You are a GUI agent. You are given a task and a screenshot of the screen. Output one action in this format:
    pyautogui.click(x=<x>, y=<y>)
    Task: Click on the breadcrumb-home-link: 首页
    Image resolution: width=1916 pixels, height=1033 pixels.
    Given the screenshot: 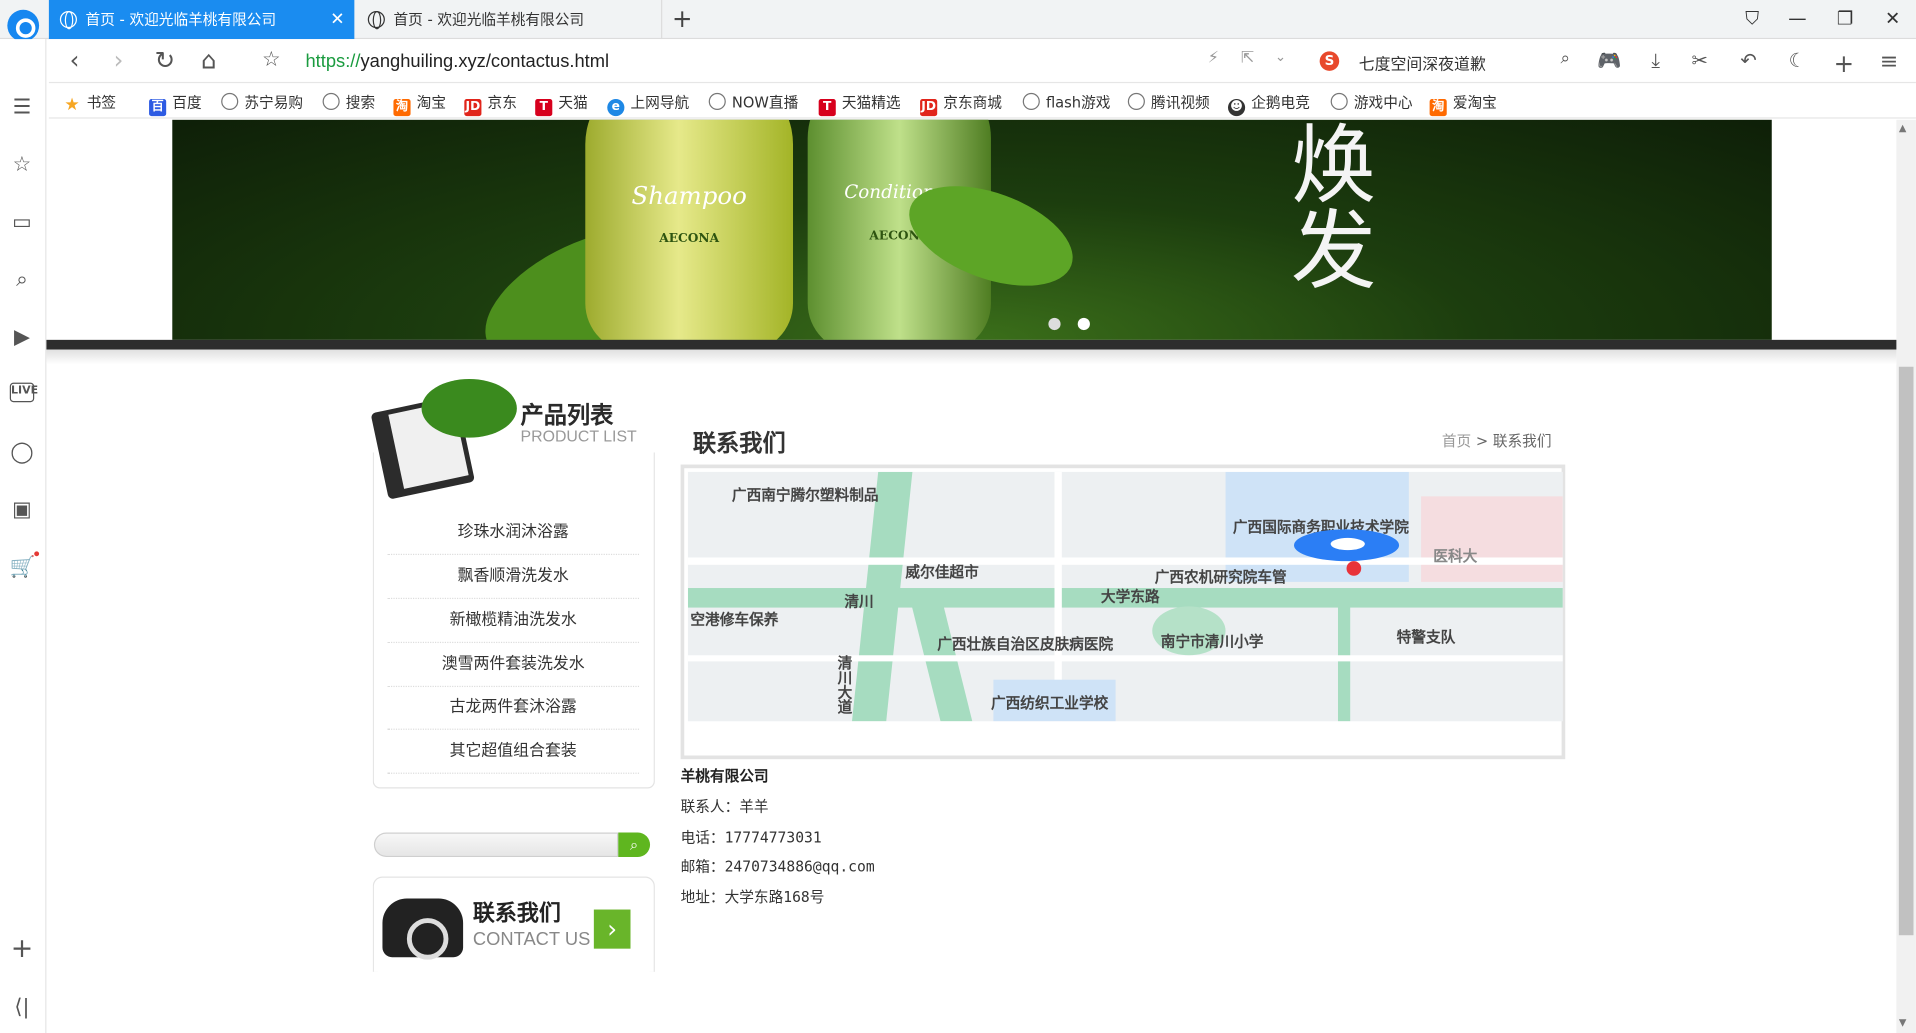 What is the action you would take?
    pyautogui.click(x=1456, y=441)
    